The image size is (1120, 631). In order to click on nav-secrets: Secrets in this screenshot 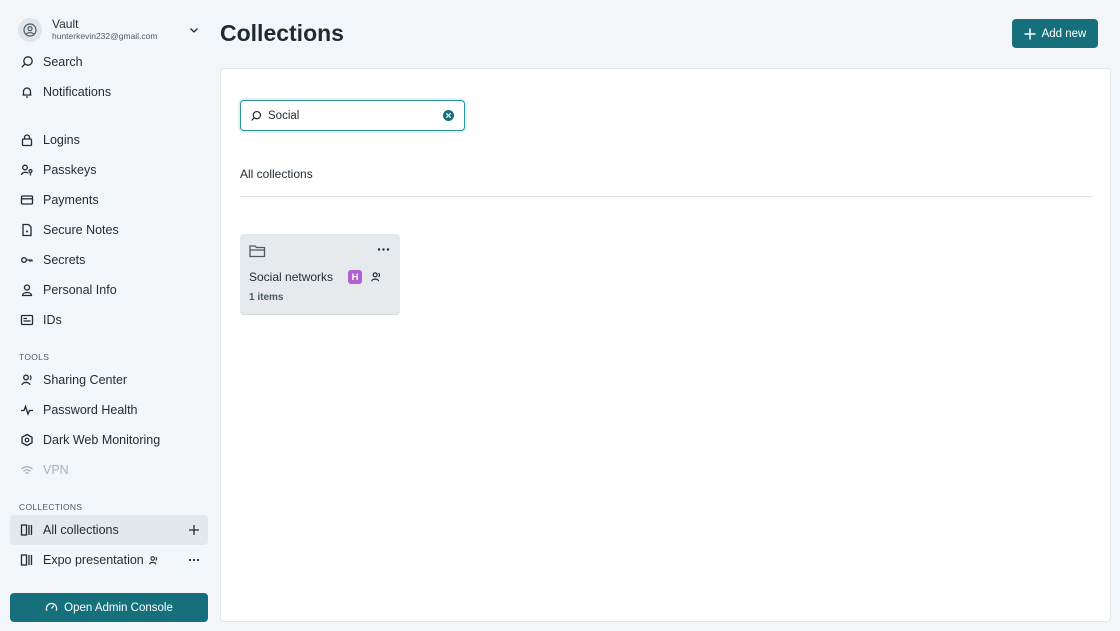, I will do `click(109, 260)`.